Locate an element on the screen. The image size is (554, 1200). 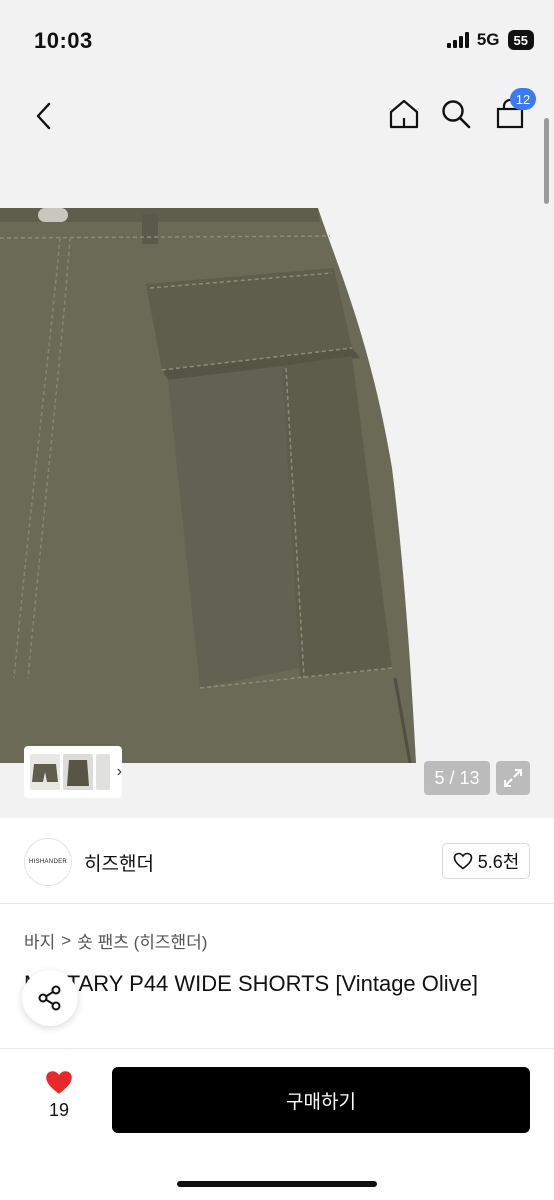
cart-button: 12 is located at coordinates (513, 111).